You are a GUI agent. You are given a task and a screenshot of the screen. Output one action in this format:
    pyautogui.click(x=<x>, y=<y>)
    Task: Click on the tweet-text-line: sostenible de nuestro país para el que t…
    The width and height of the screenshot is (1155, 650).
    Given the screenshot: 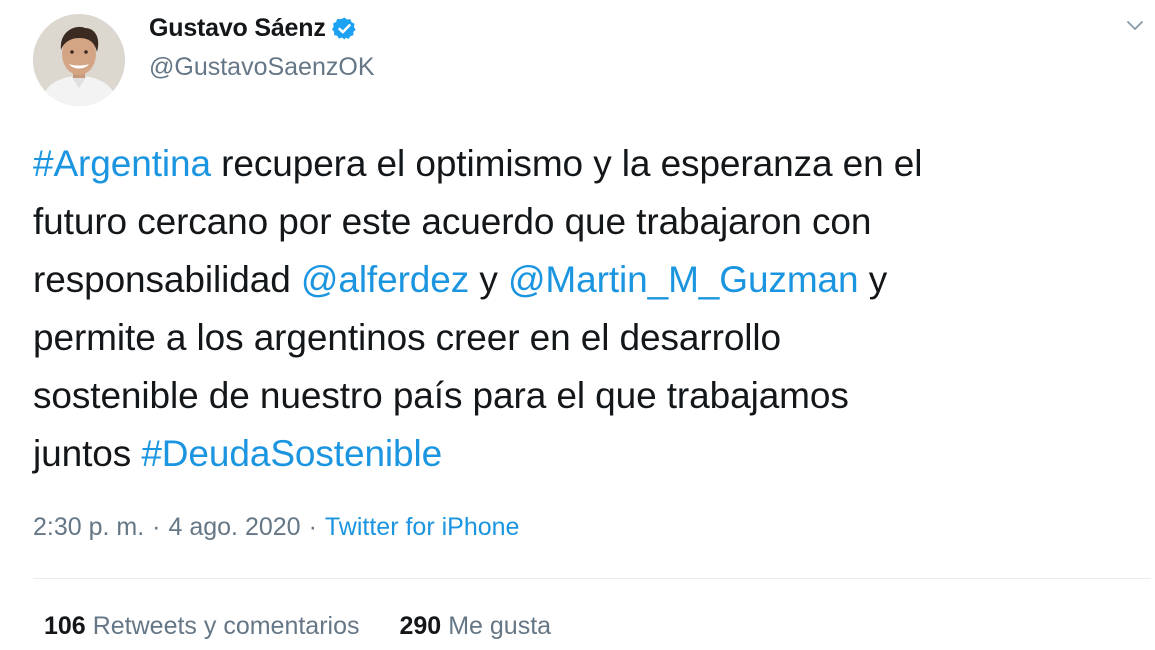 What is the action you would take?
    pyautogui.click(x=588, y=396)
    